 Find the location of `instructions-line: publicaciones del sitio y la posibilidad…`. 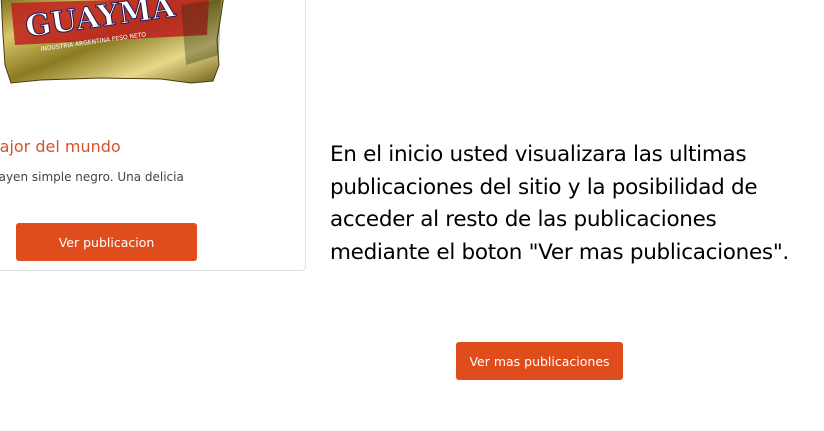

instructions-line: publicaciones del sitio y la posibilidad… is located at coordinates (544, 187).